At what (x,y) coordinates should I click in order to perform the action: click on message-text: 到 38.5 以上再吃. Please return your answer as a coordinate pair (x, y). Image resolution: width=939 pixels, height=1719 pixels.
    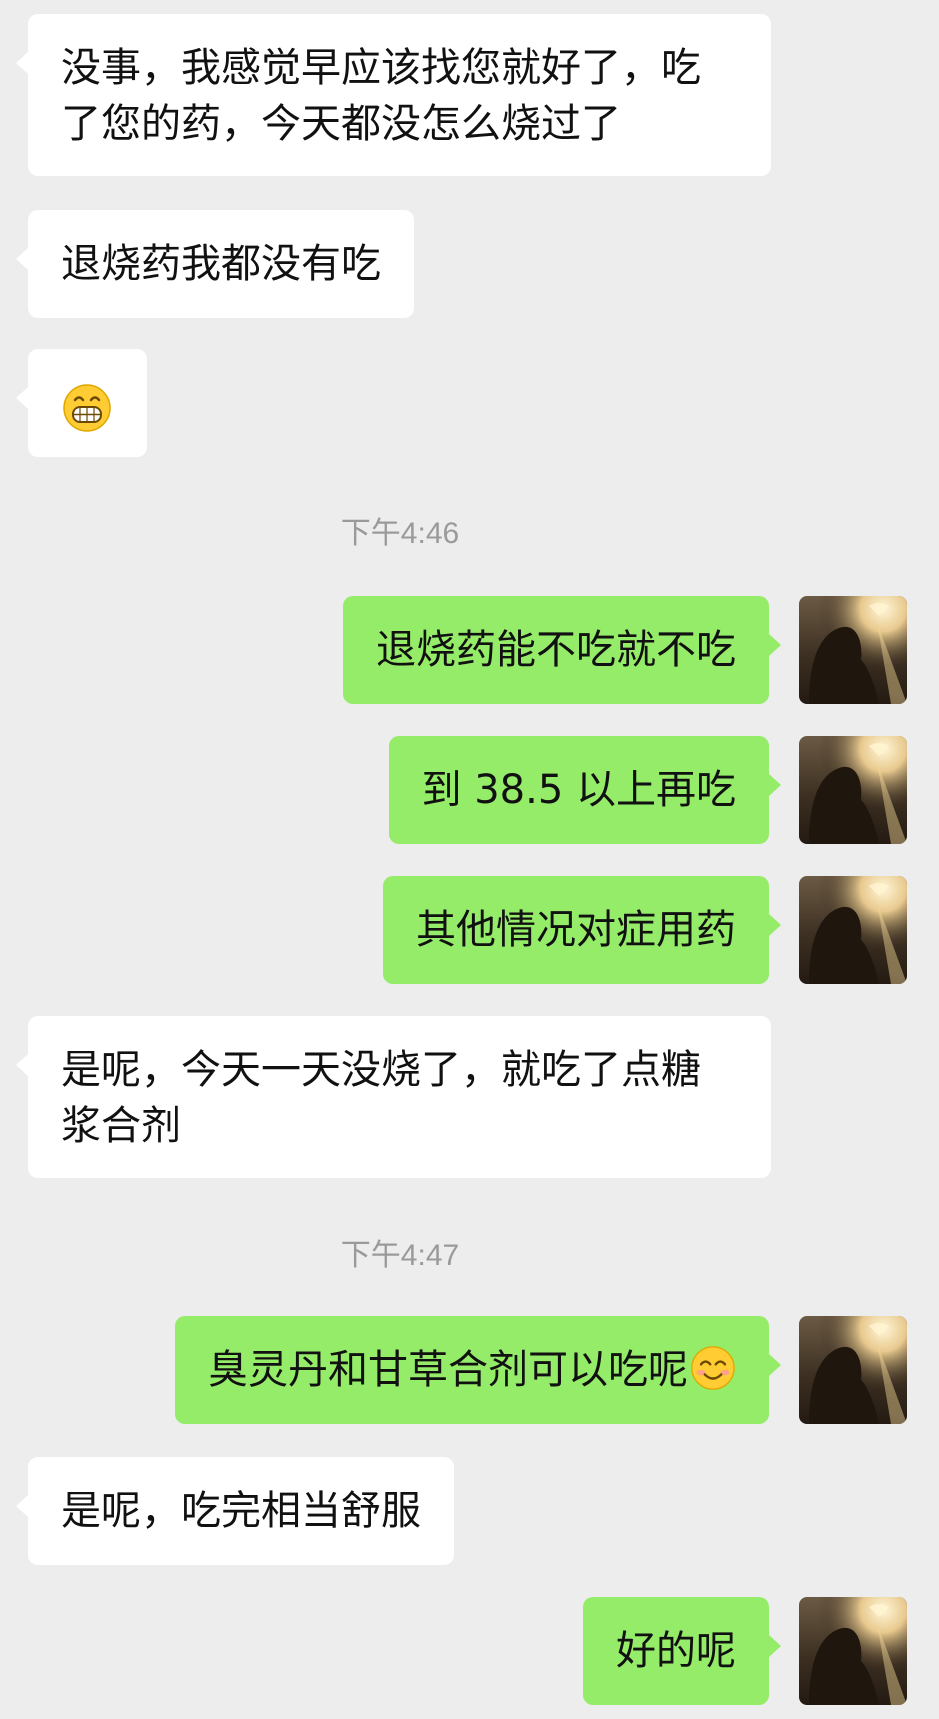
    Looking at the image, I should click on (579, 790).